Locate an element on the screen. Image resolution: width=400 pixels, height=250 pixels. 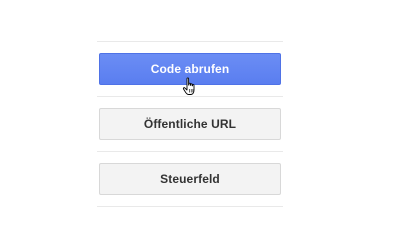
row-public-url: Öffentliche URL is located at coordinates (190, 124).